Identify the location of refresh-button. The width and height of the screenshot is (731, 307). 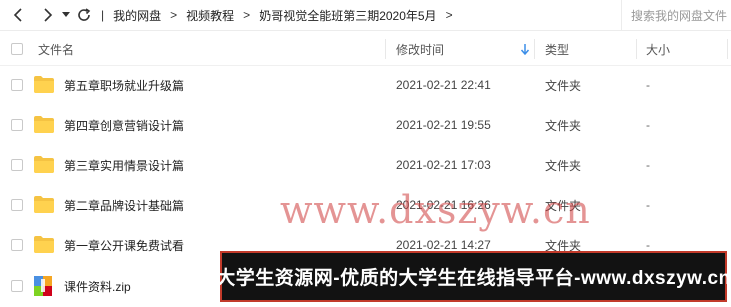
(84, 15).